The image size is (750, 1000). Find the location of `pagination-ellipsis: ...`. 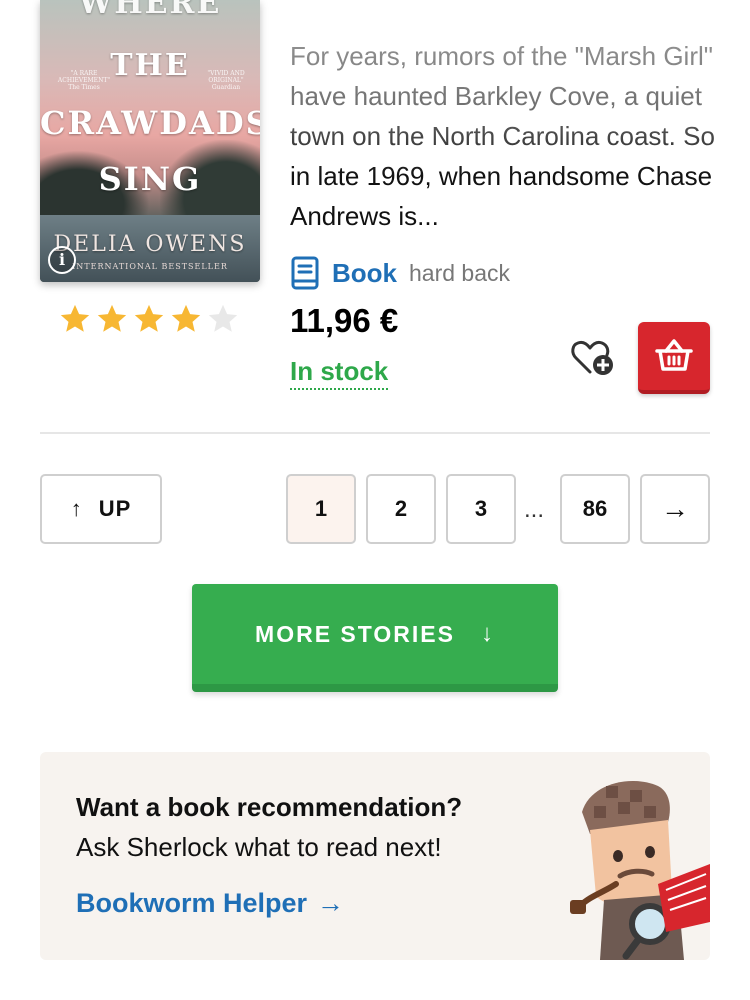

pagination-ellipsis: ... is located at coordinates (534, 509).